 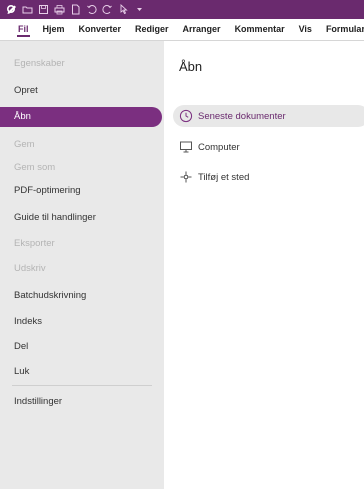 What do you see at coordinates (91, 9) in the screenshot?
I see `undo-icon` at bounding box center [91, 9].